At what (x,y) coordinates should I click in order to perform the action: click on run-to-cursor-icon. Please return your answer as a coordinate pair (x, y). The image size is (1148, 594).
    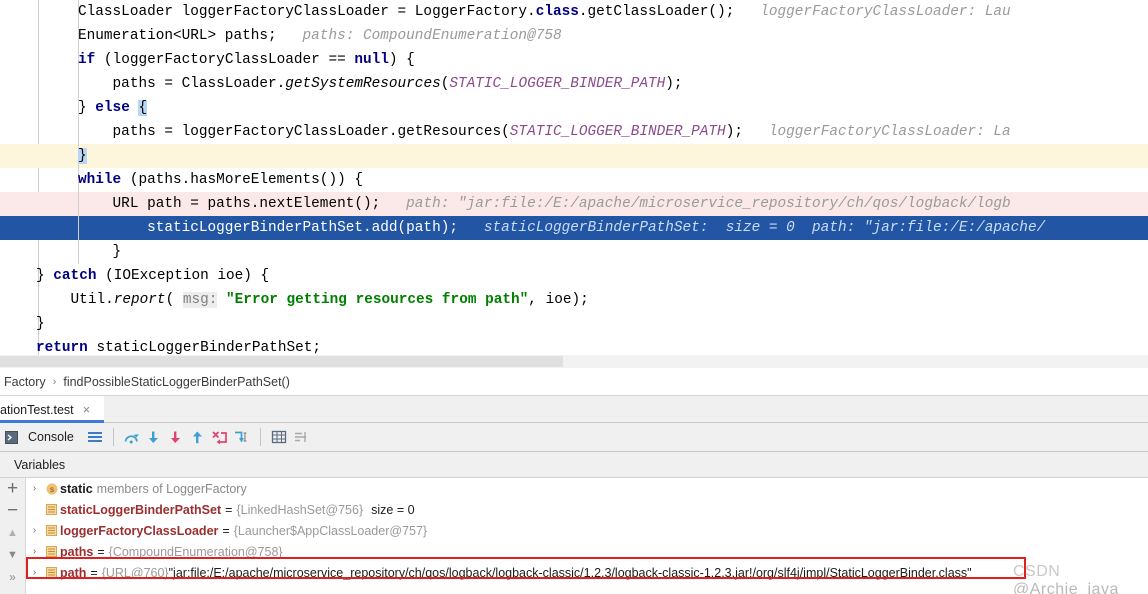
    Looking at the image, I should click on (242, 437).